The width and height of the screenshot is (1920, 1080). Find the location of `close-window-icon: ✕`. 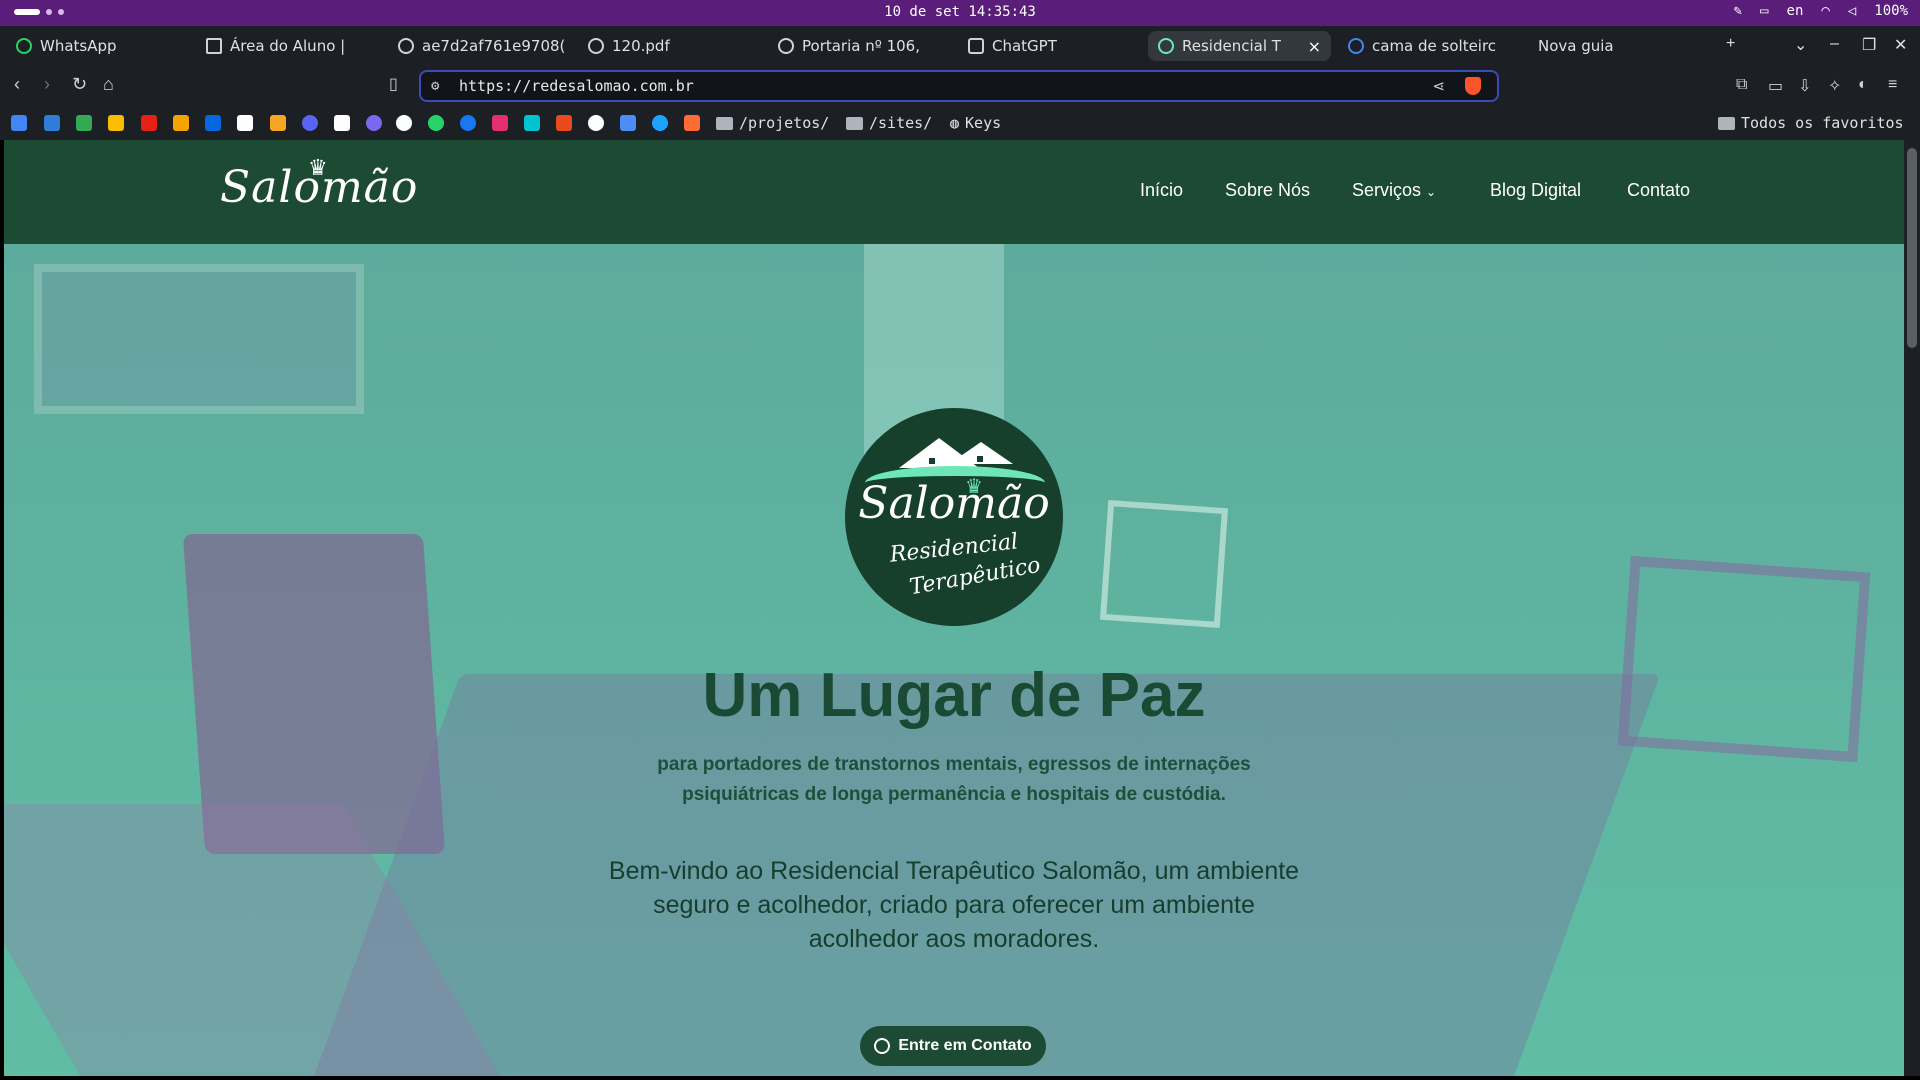

close-window-icon: ✕ is located at coordinates (1900, 45).